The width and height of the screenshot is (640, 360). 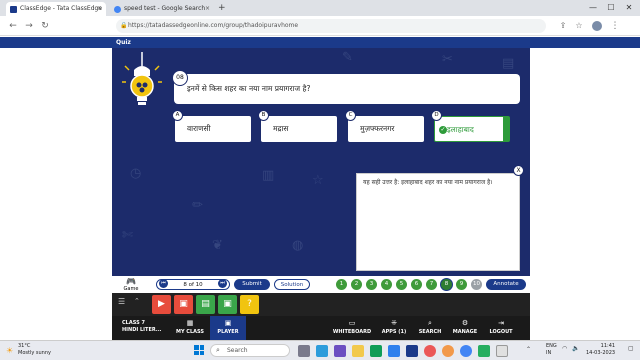 I want to click on wifi-icon: ◠, so click(x=564, y=348).